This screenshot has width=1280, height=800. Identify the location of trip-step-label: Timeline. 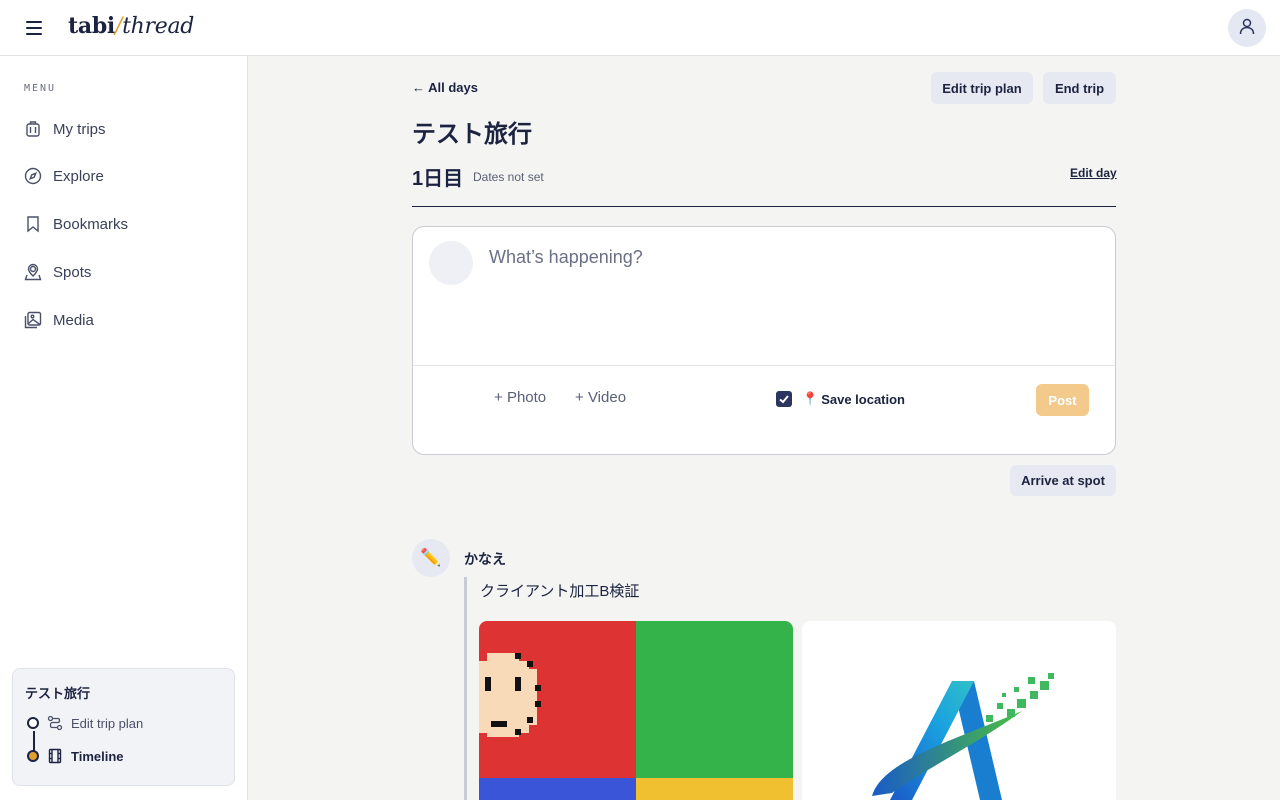
(97, 756).